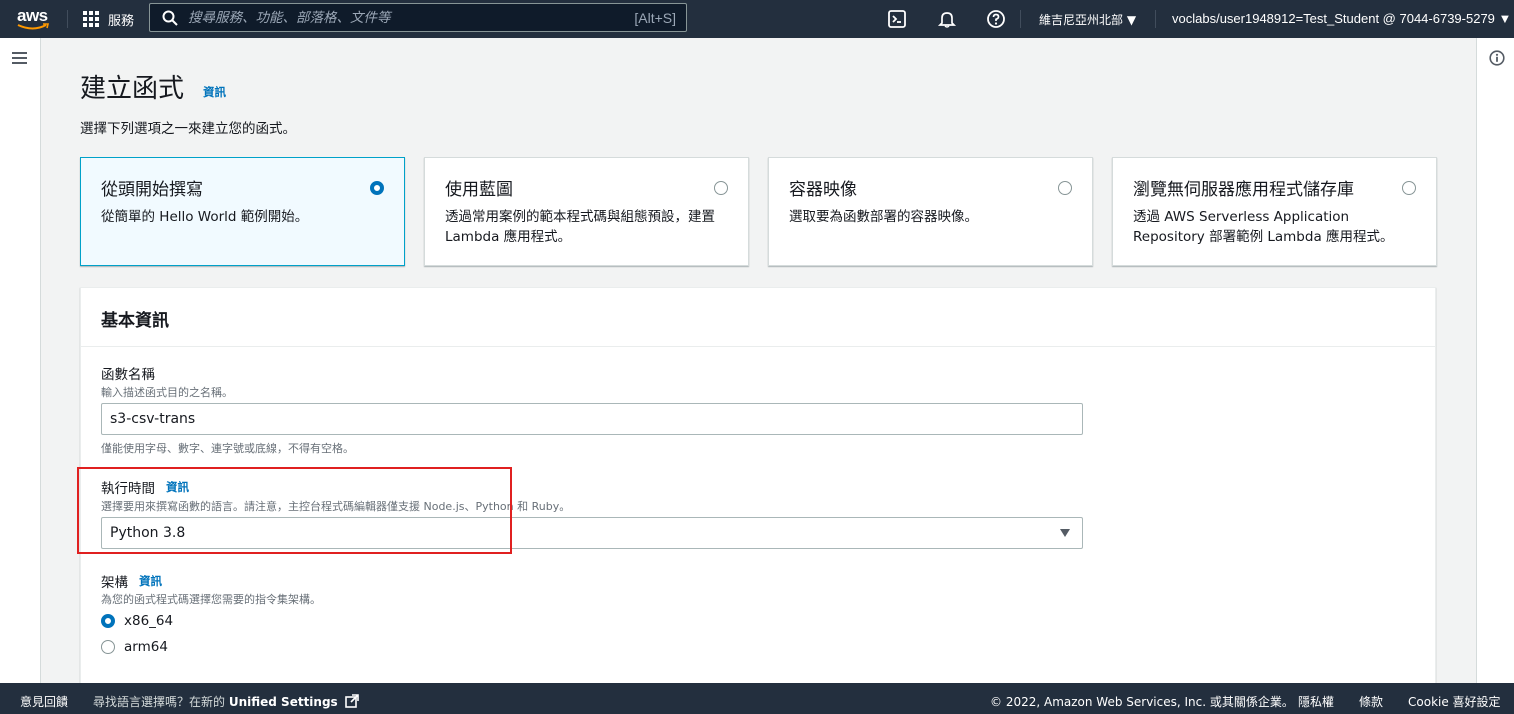 The height and width of the screenshot is (714, 1514). Describe the element at coordinates (592, 533) in the screenshot. I see `runtime-select: Python 3.8` at that location.